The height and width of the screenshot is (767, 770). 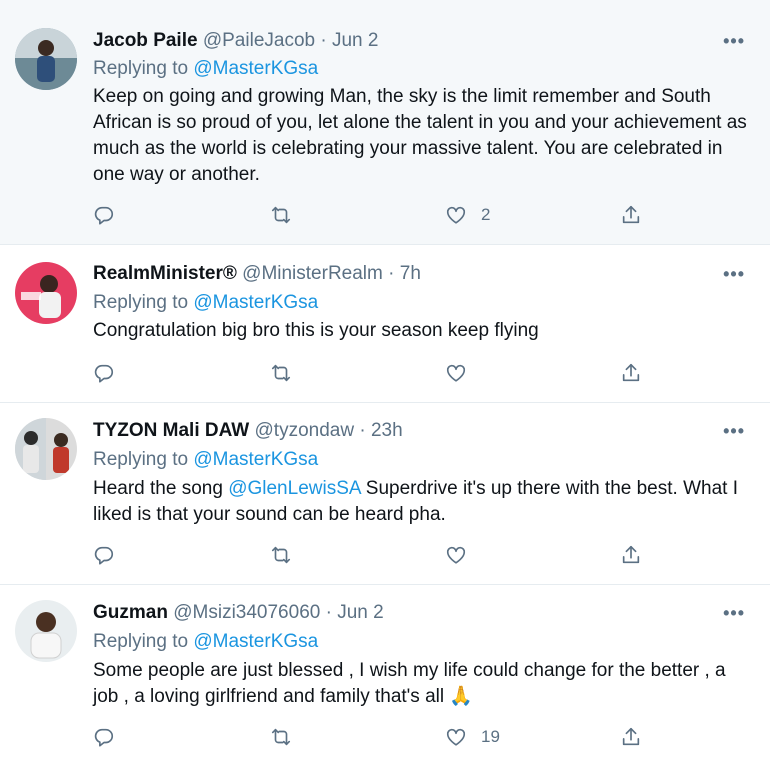 What do you see at coordinates (467, 215) in the screenshot?
I see `like-button: 2` at bounding box center [467, 215].